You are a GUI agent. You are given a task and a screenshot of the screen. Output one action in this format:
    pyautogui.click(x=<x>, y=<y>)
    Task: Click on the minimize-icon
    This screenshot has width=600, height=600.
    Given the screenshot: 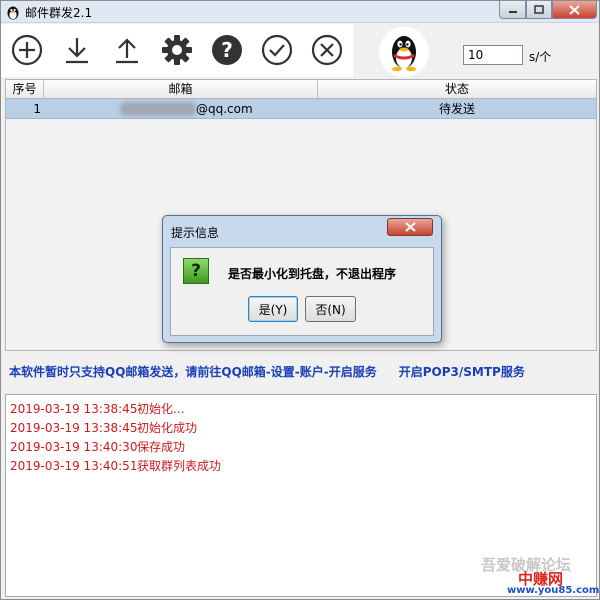 What is the action you would take?
    pyautogui.click(x=512, y=11)
    